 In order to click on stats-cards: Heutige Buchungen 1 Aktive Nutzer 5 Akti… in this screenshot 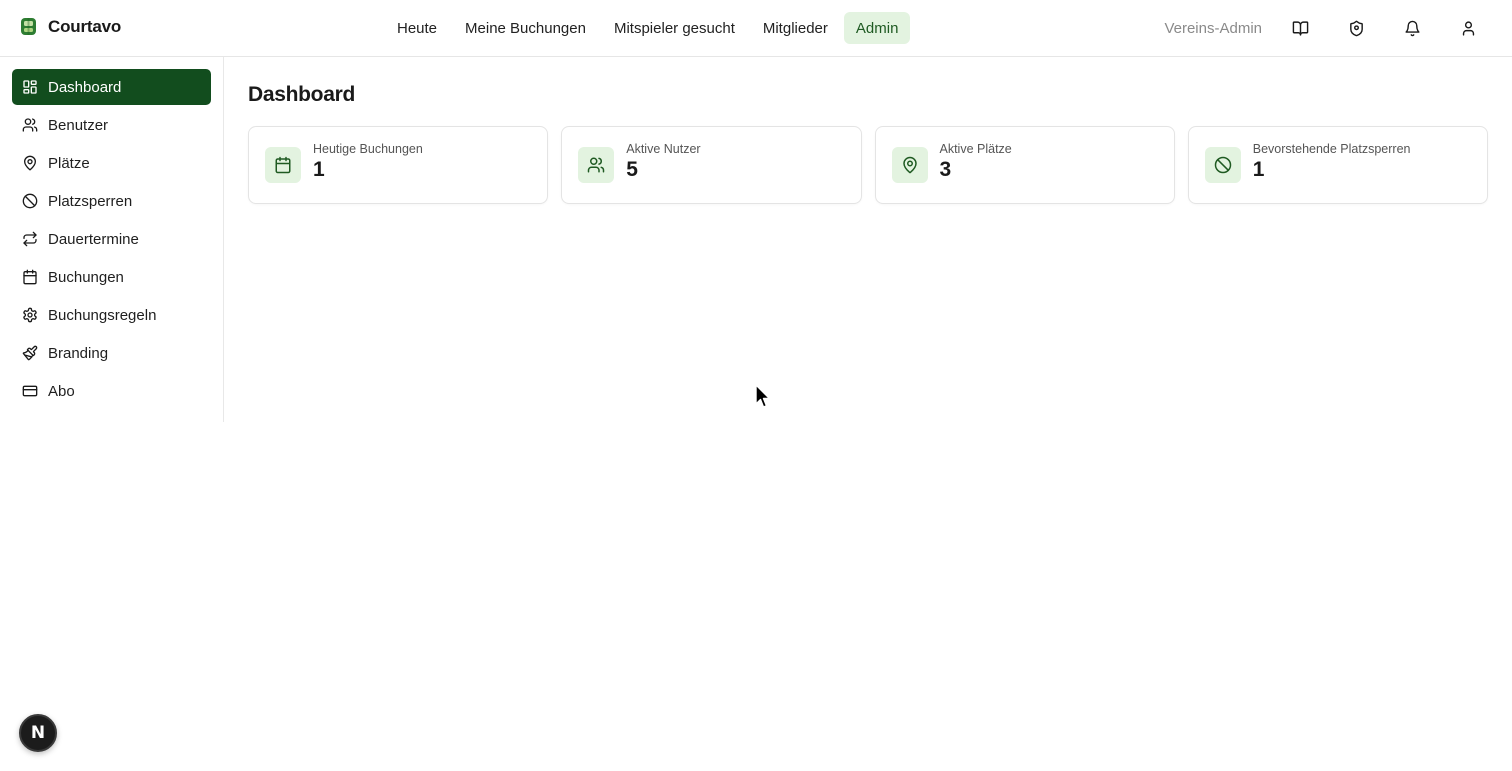, I will do `click(868, 165)`.